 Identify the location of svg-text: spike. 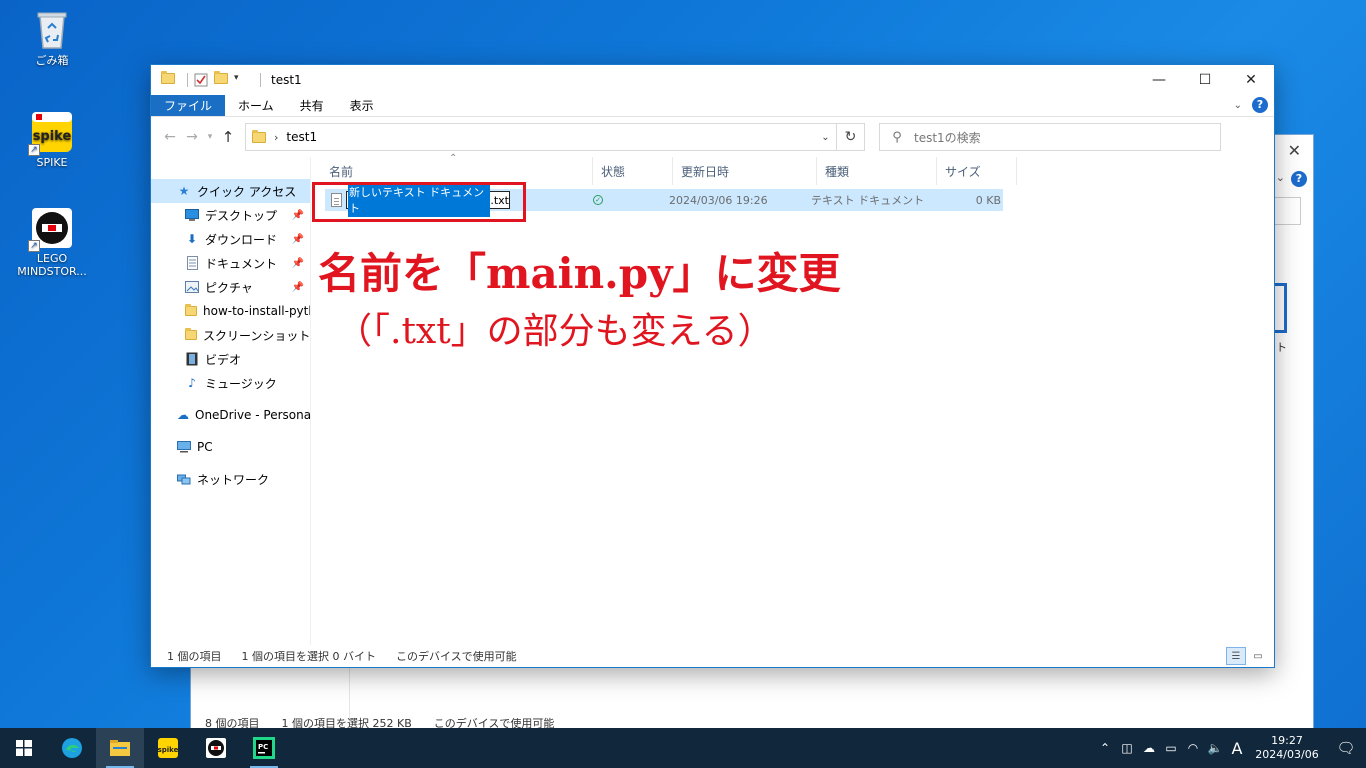
(52, 136).